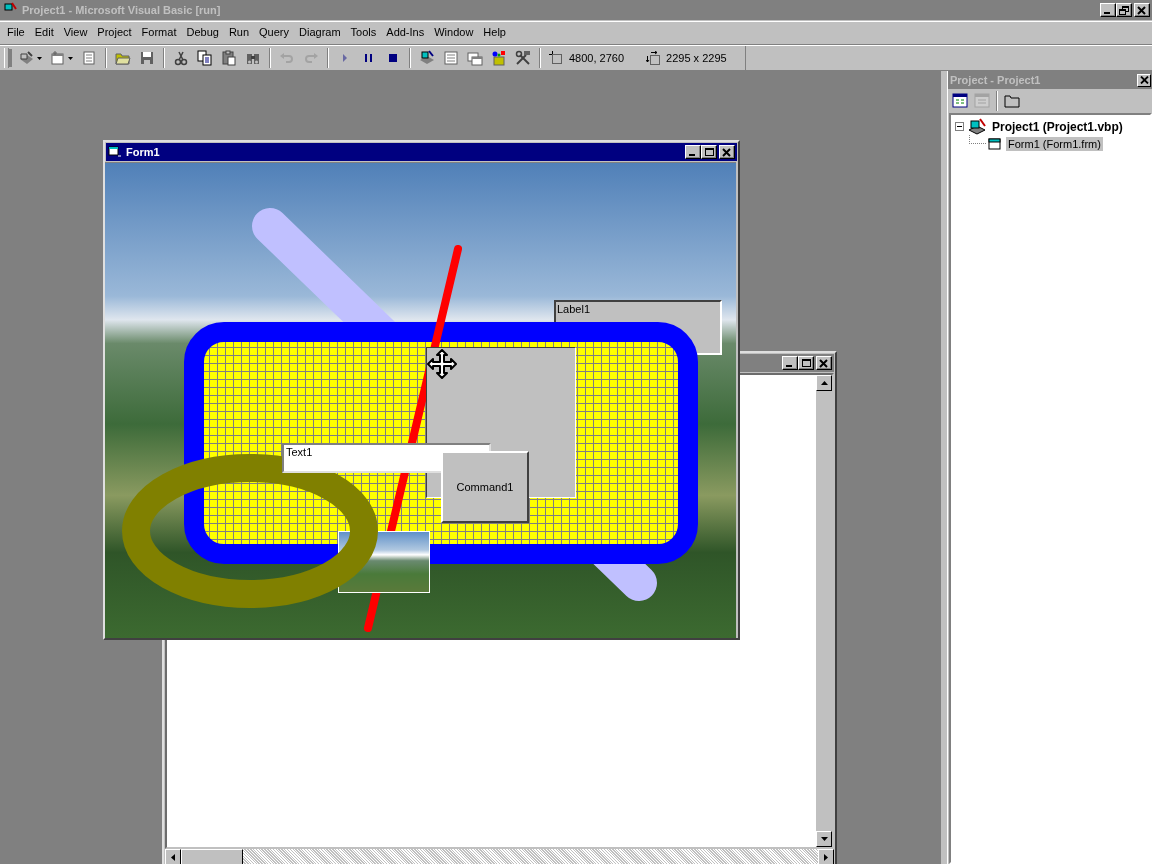 This screenshot has height=864, width=1152. What do you see at coordinates (696, 58) in the screenshot?
I see `size-reading: 2295 x 2295` at bounding box center [696, 58].